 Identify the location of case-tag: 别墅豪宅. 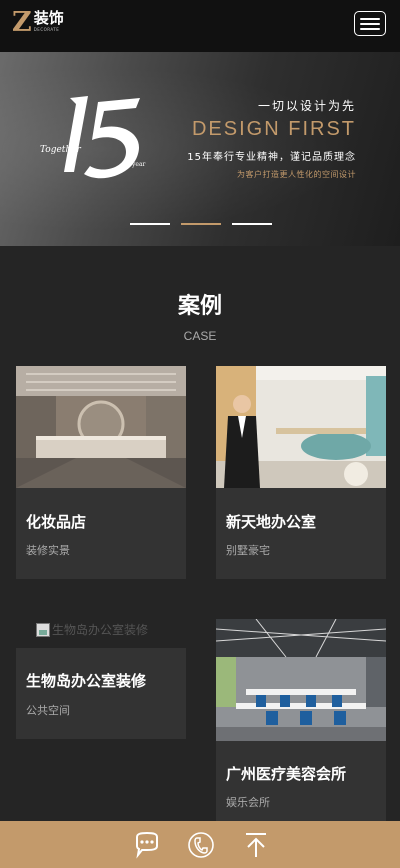
(248, 550).